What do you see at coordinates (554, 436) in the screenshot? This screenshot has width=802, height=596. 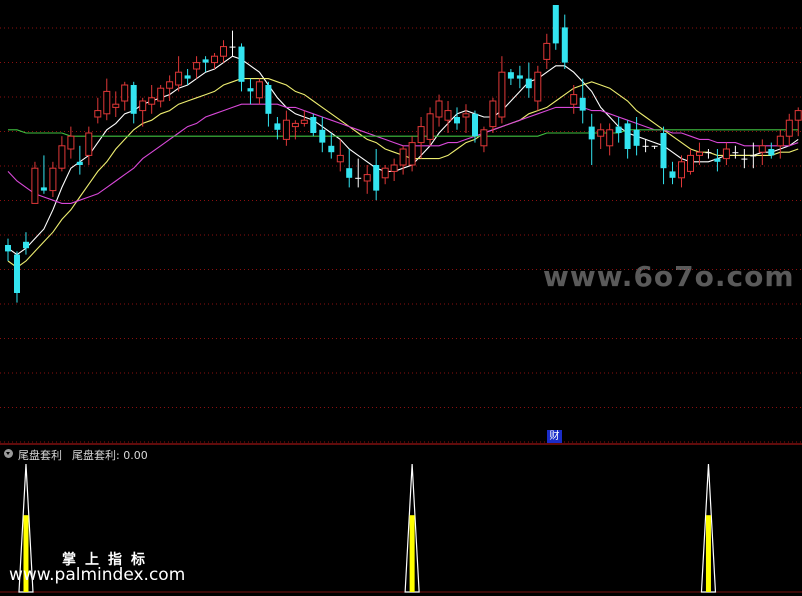 I see `cai-badge: 财` at bounding box center [554, 436].